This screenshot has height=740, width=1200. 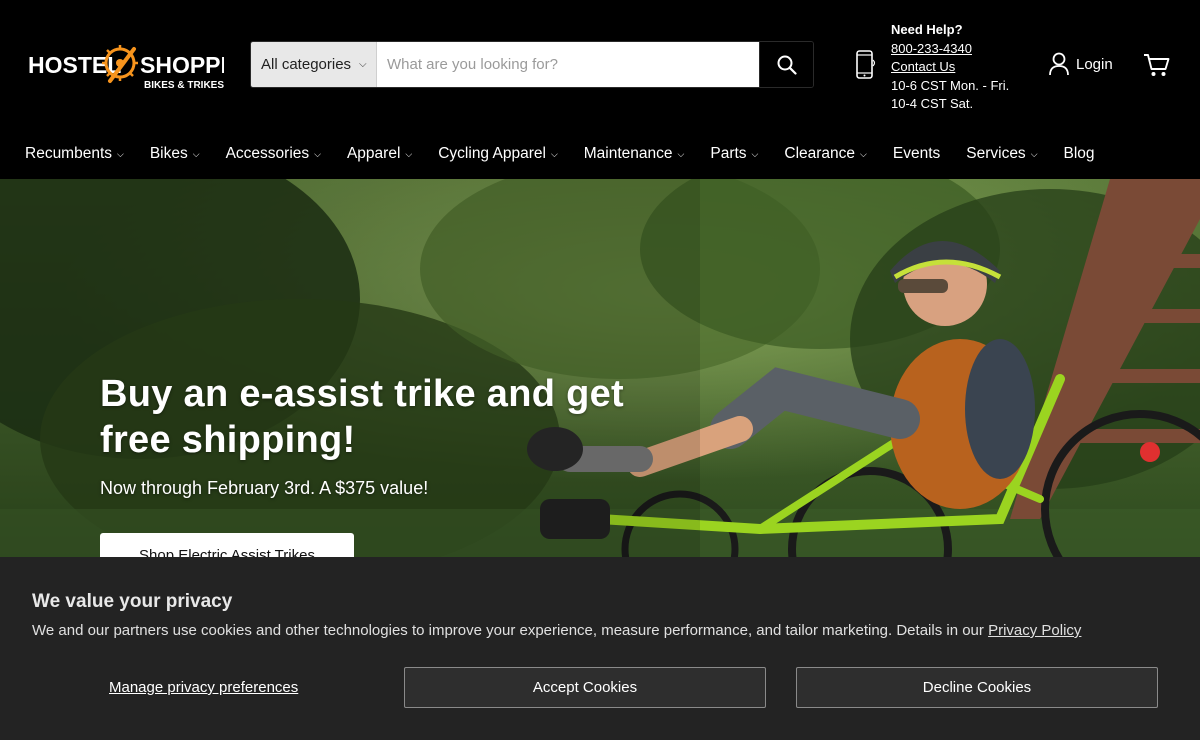 What do you see at coordinates (1094, 64) in the screenshot?
I see `login-label: Login` at bounding box center [1094, 64].